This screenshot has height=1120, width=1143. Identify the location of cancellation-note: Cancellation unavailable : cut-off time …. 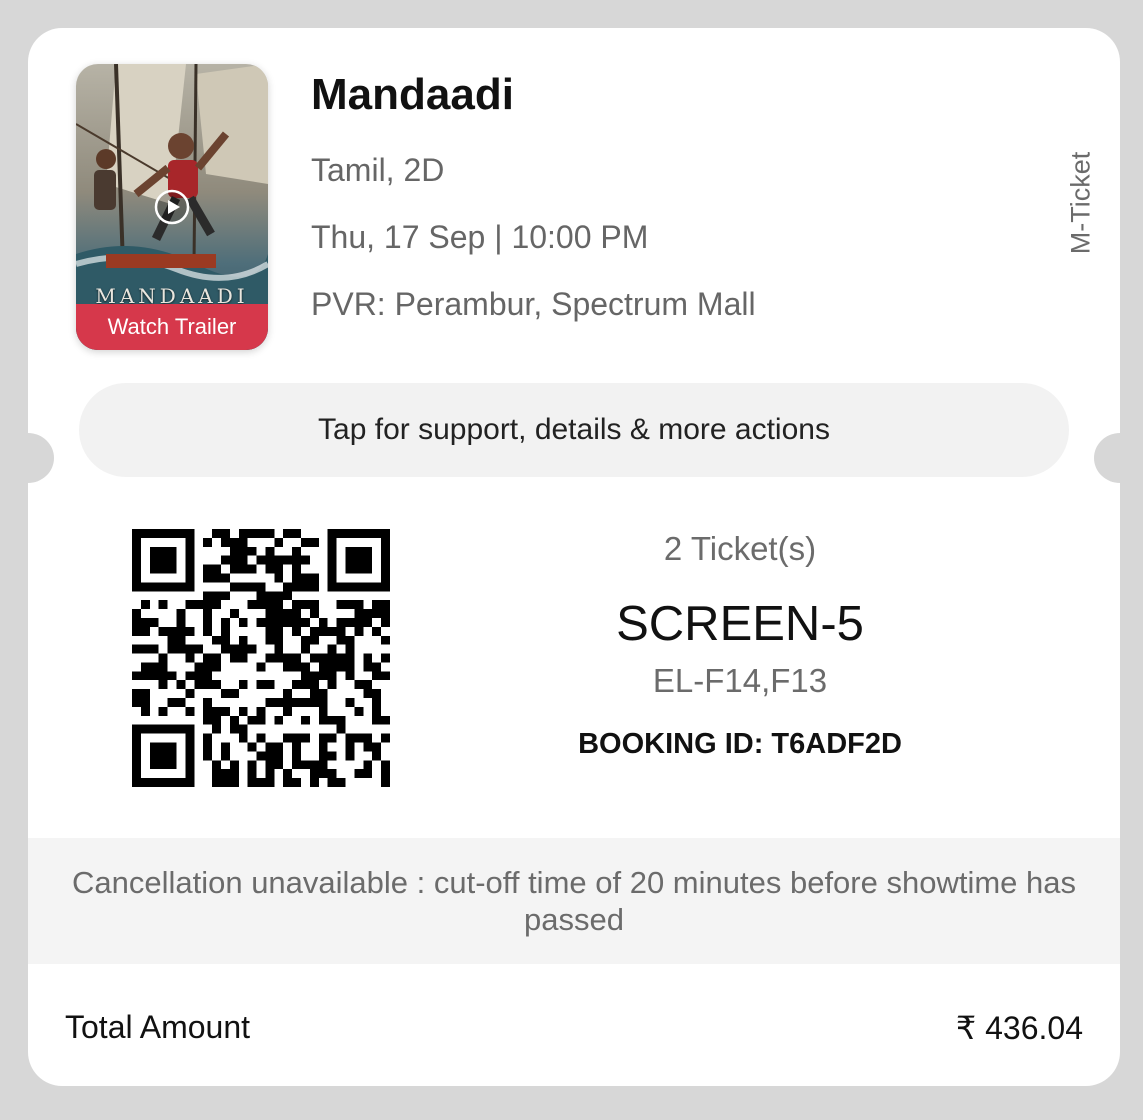
(574, 901).